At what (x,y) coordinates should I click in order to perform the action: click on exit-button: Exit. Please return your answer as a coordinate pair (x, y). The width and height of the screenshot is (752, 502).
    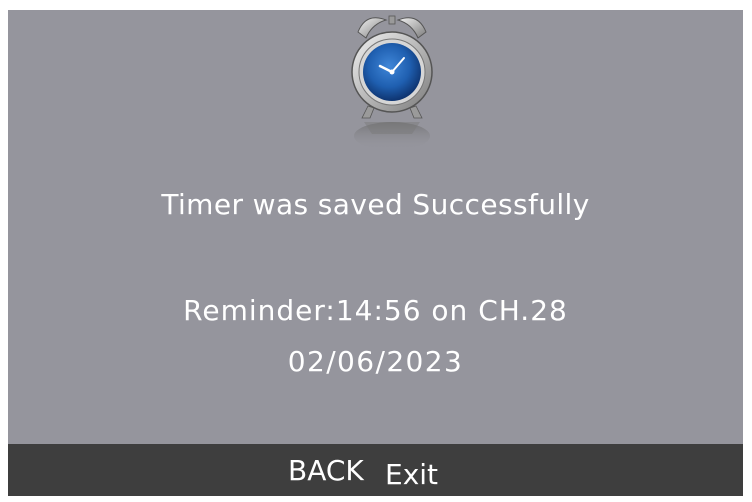
    Looking at the image, I should click on (411, 475).